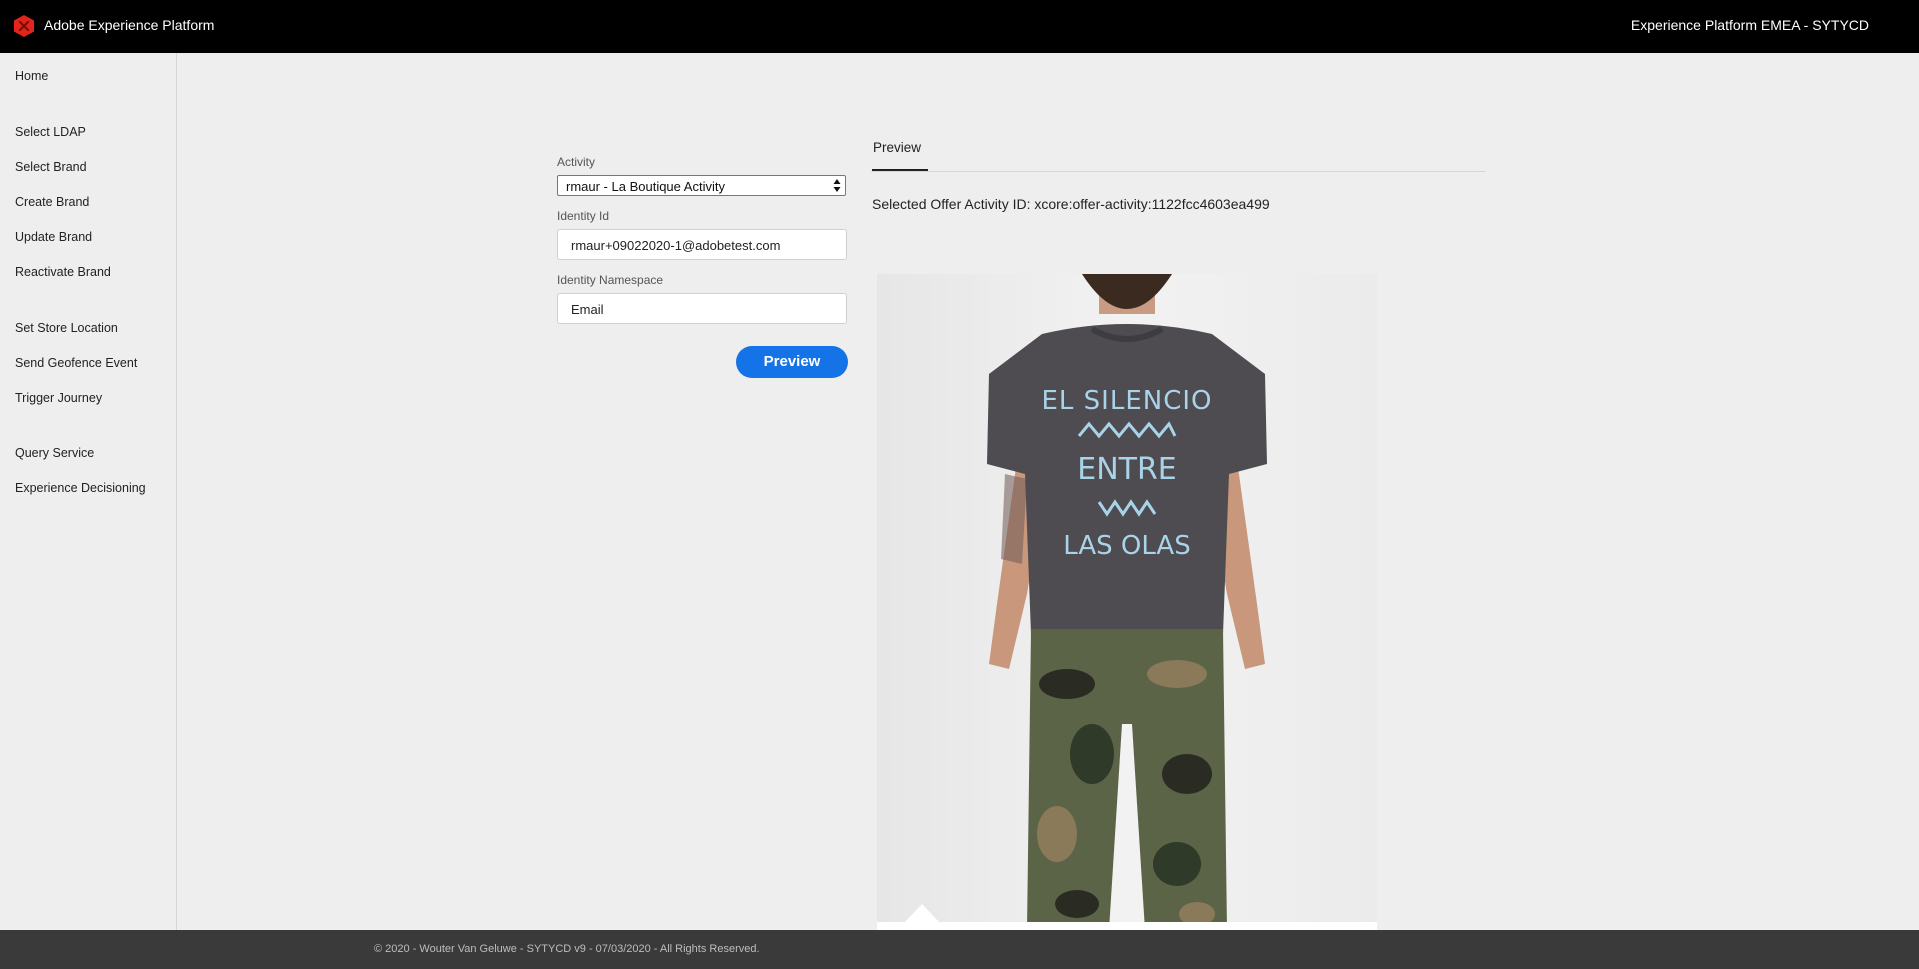  I want to click on tab-active-indicator, so click(900, 170).